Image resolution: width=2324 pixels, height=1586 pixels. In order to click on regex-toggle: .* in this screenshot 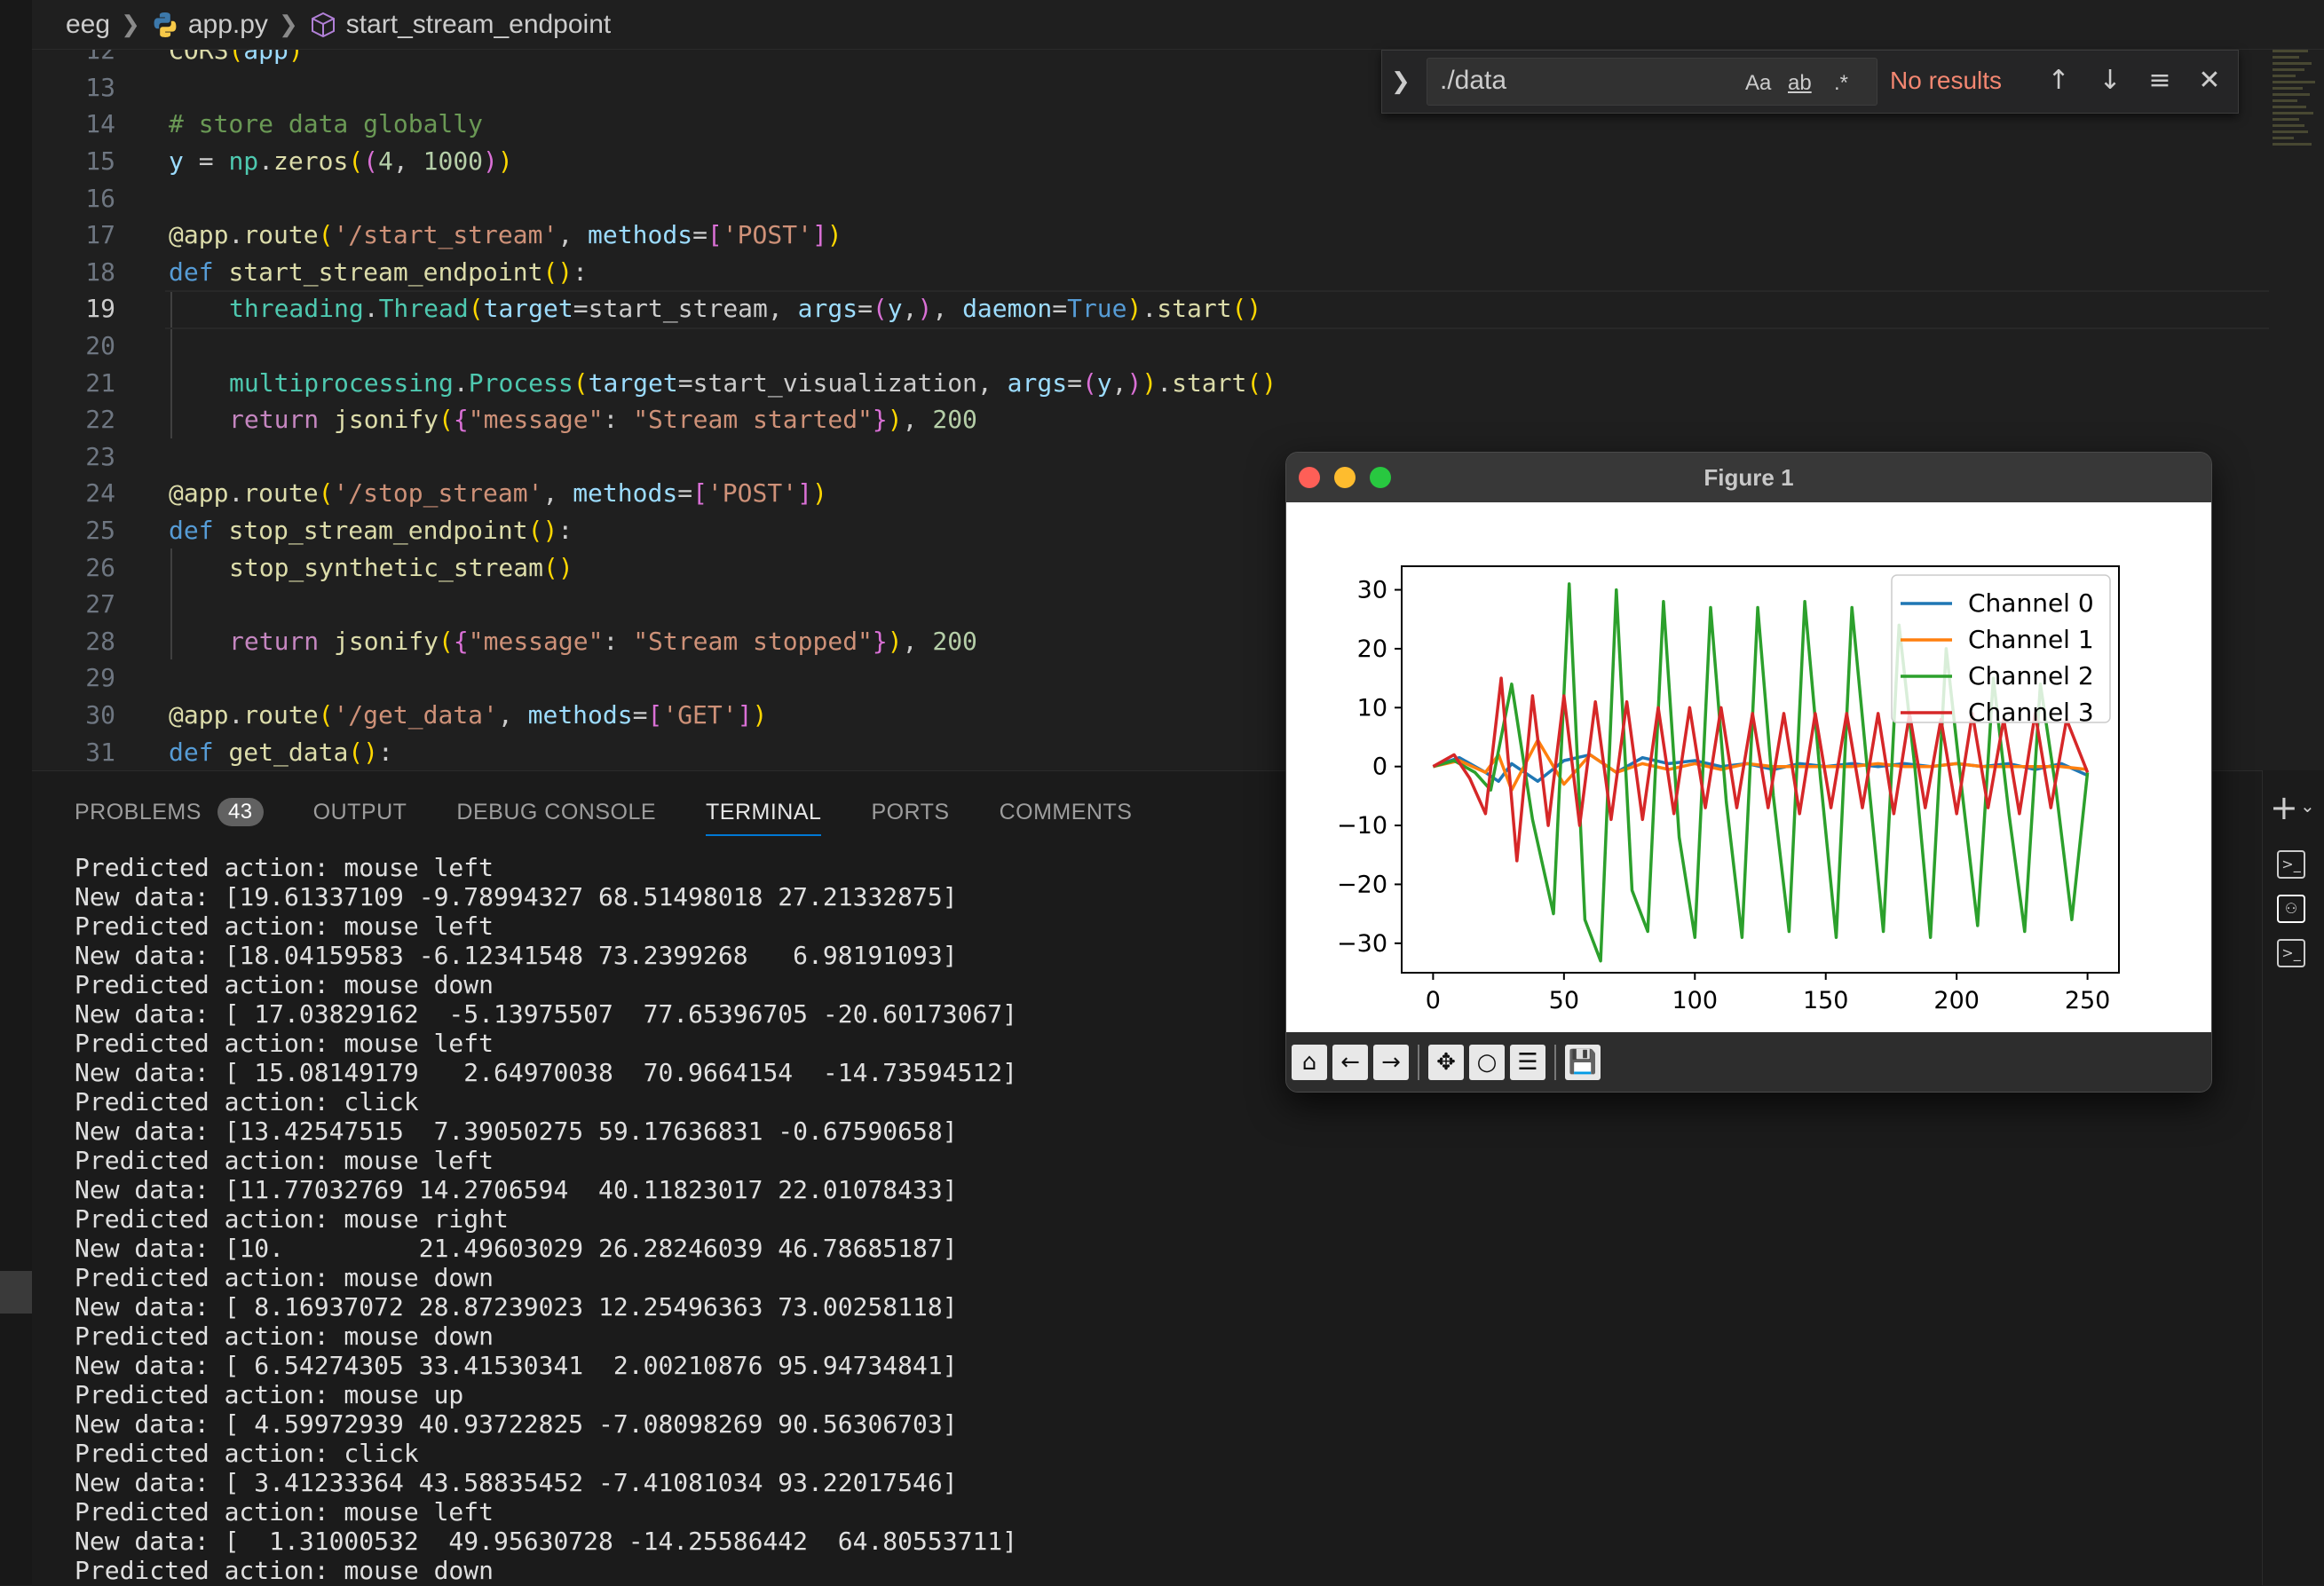, I will do `click(1841, 83)`.